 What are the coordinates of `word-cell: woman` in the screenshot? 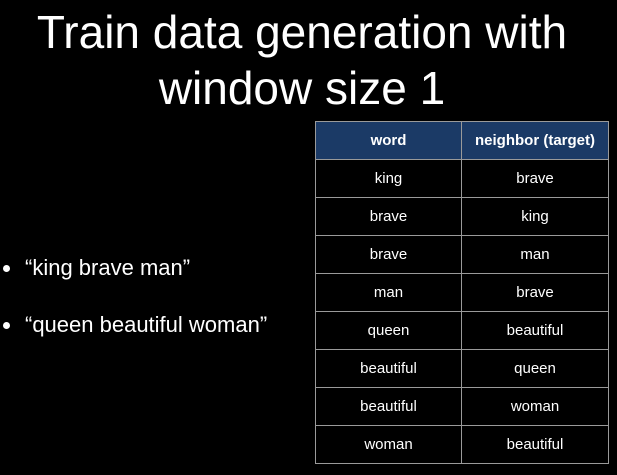 It's located at (388, 444).